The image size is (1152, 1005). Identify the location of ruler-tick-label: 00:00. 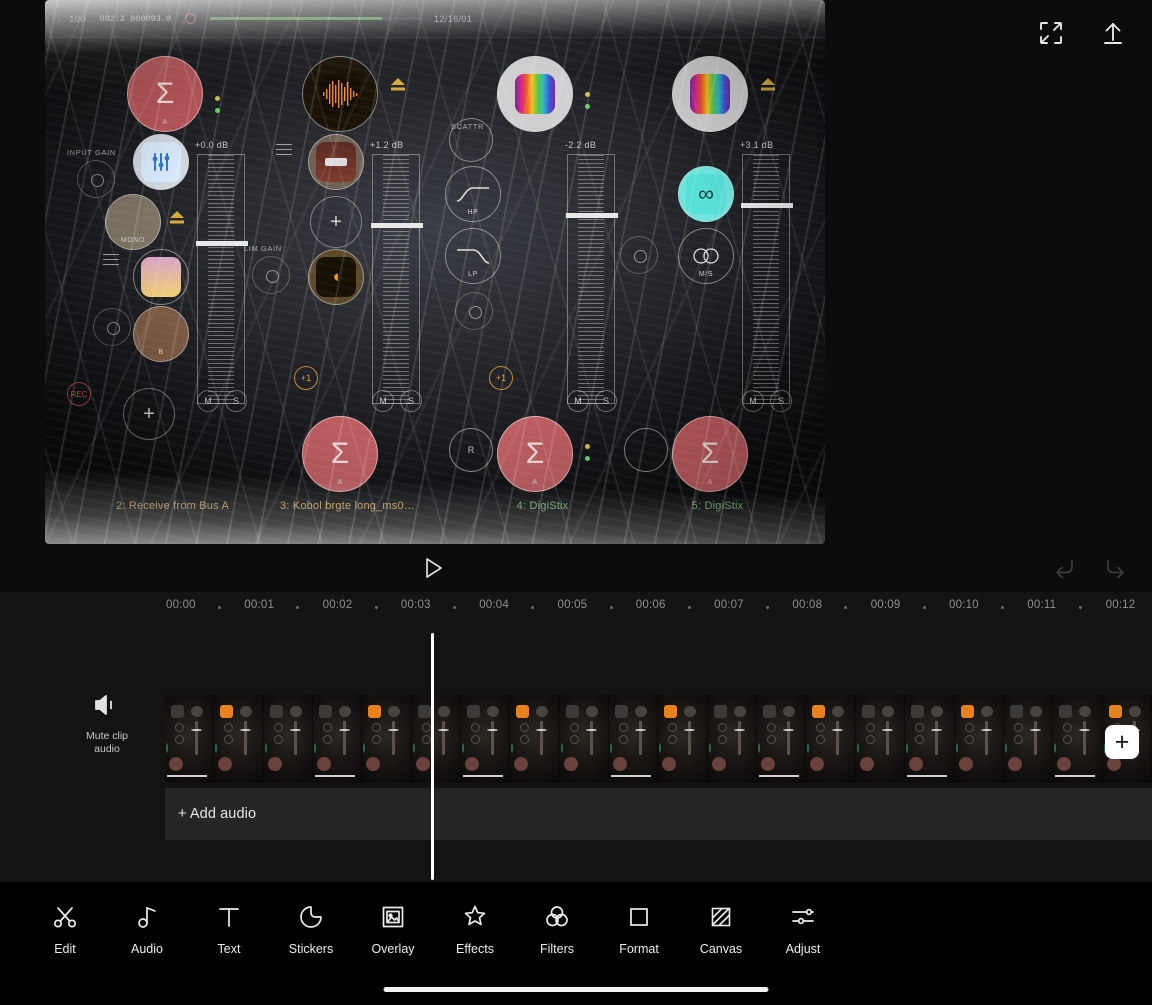
(181, 605).